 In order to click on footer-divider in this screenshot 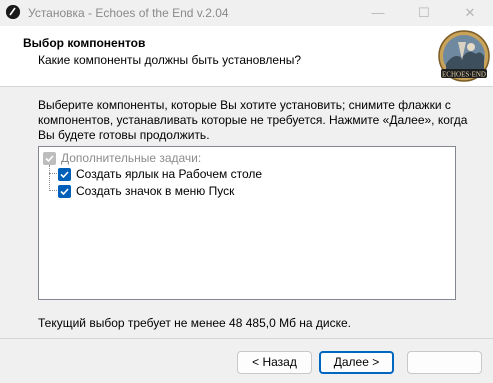, I will do `click(246, 338)`.